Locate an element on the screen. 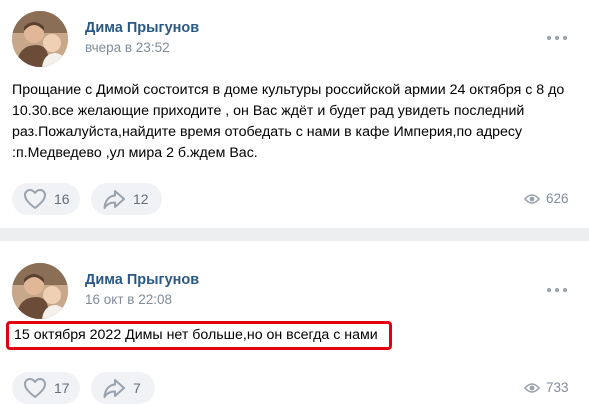 This screenshot has width=589, height=406. like-button: 16 is located at coordinates (46, 199).